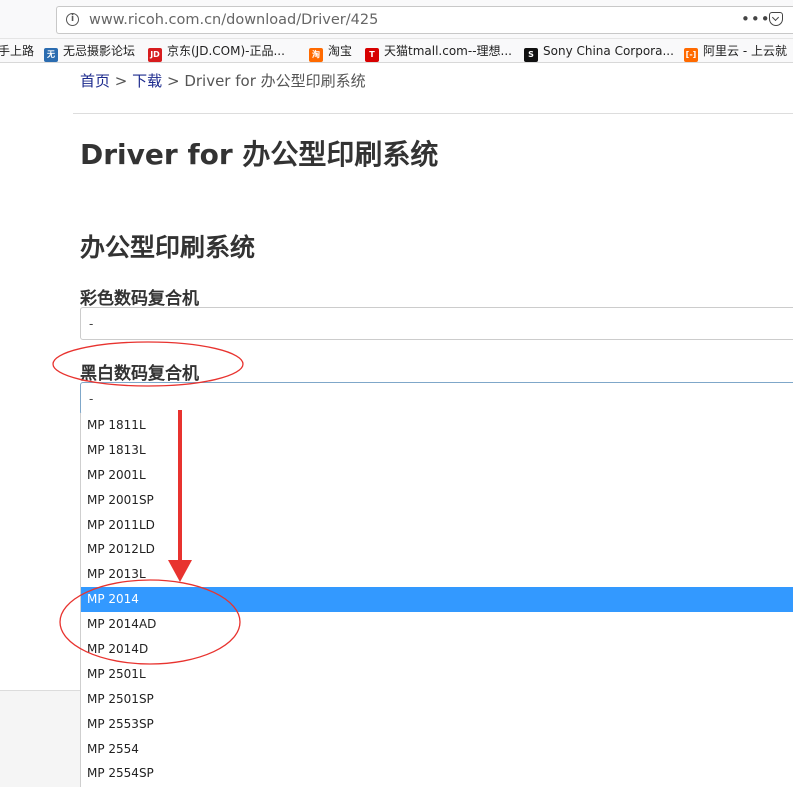  What do you see at coordinates (51, 55) in the screenshot?
I see `wuji-favicon: 无` at bounding box center [51, 55].